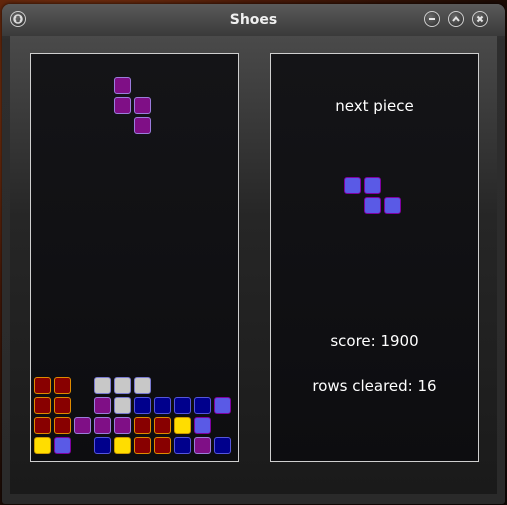  I want to click on title-bar: Shoes, so click(253, 20).